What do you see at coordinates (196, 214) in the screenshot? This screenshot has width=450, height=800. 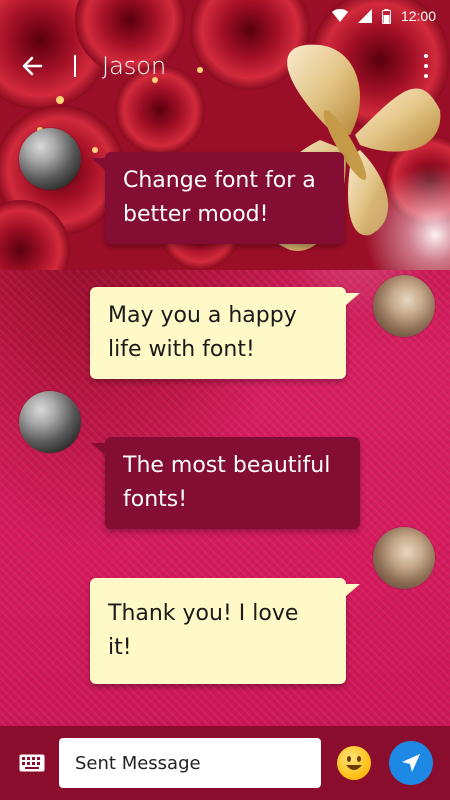 I see `message-text-line: better mood!` at bounding box center [196, 214].